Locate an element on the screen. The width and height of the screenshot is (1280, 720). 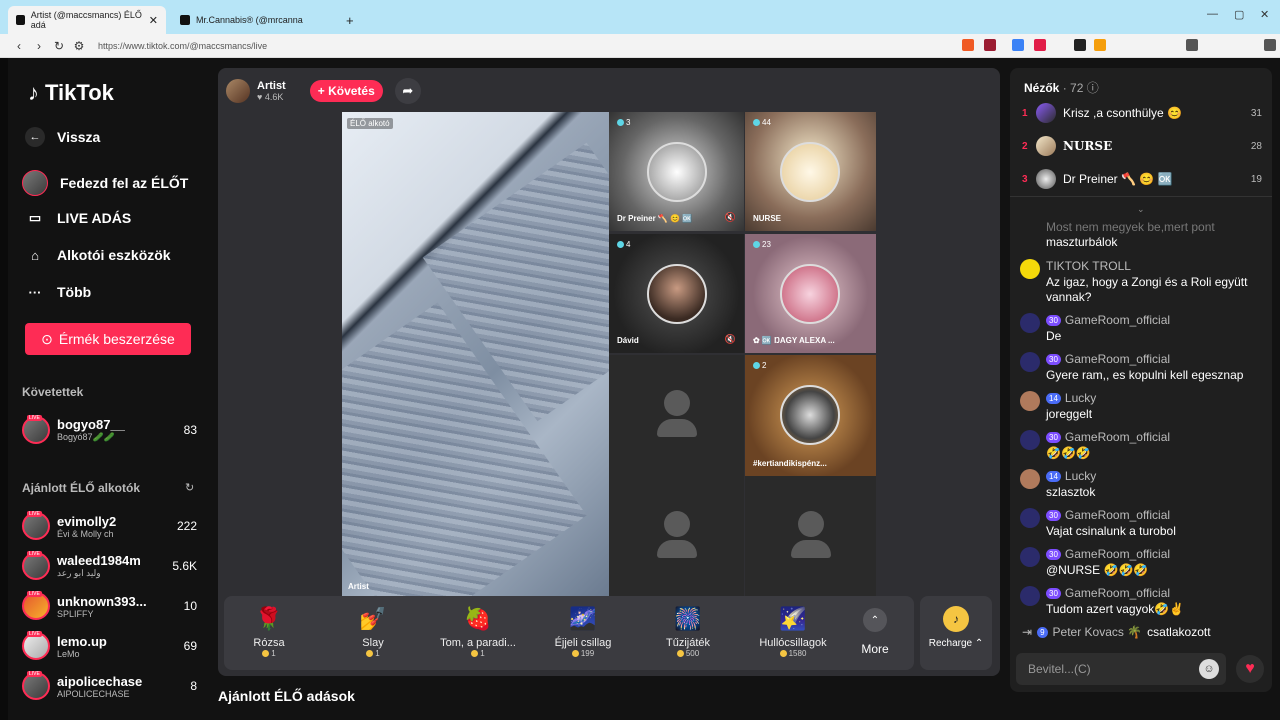
top-viewer: 1 Krisz ,a csonthülye 😊 31 is located at coordinates (1142, 113).